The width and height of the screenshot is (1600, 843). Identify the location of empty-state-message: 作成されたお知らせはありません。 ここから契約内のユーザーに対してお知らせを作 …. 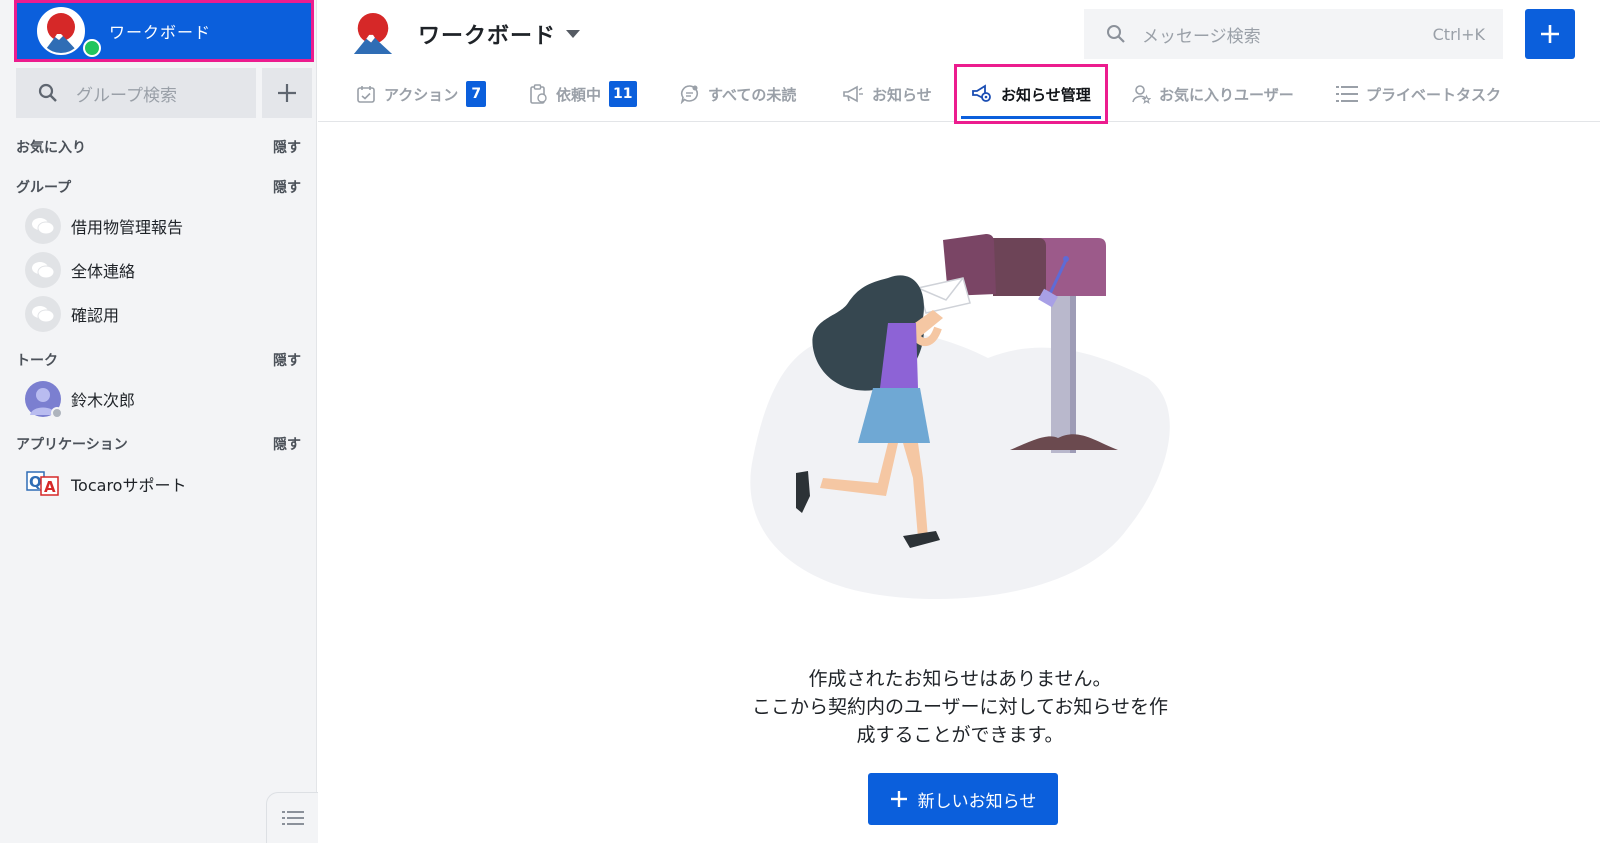
(960, 707).